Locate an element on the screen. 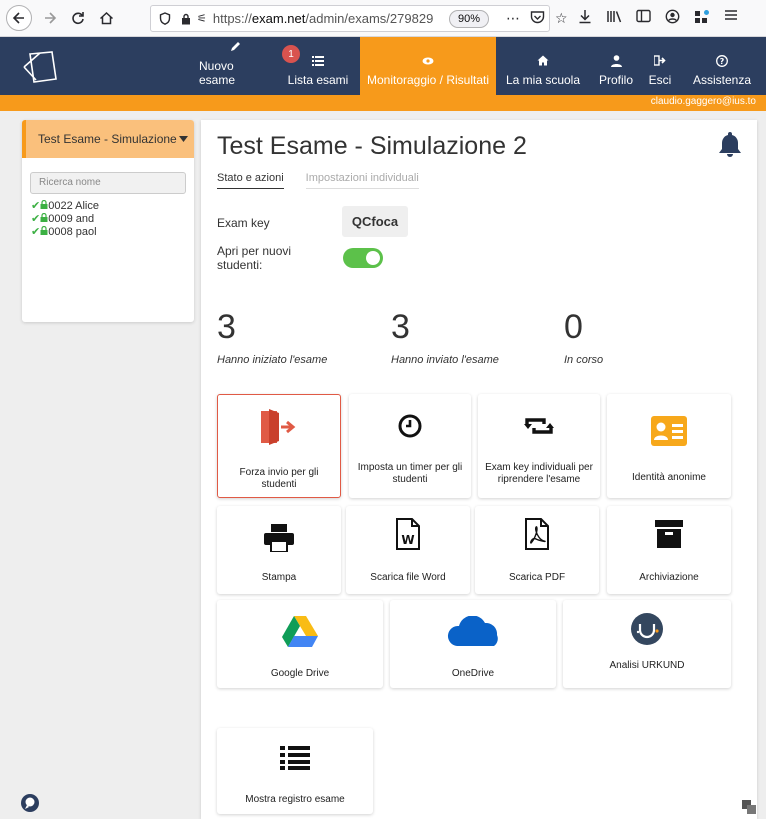  translate-icon is located at coordinates (749, 807).